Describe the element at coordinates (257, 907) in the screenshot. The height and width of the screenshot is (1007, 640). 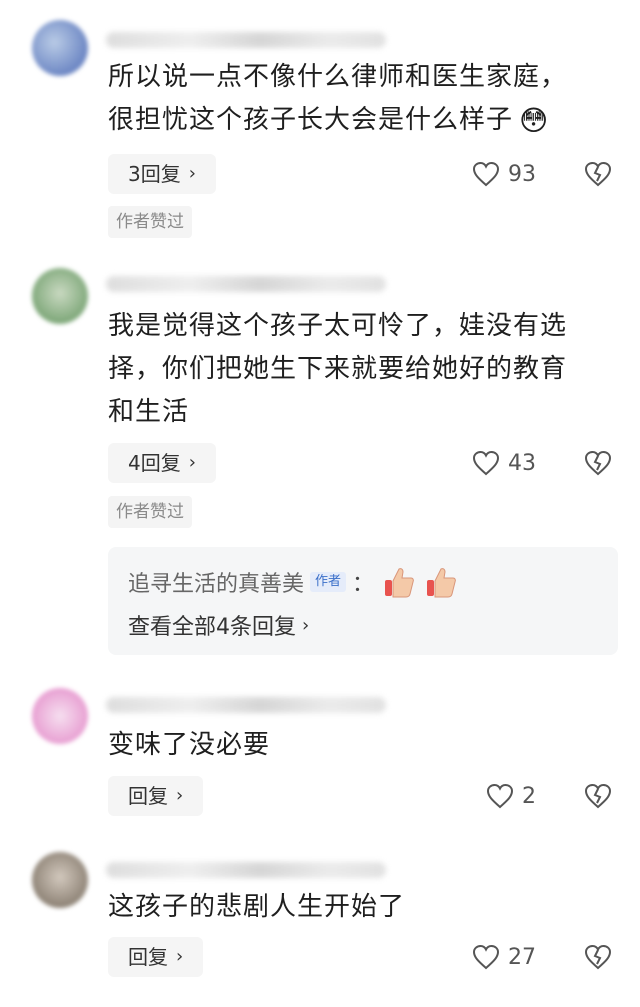
I see `comment-text-line: 这孩子的悲剧人生开始了` at that location.